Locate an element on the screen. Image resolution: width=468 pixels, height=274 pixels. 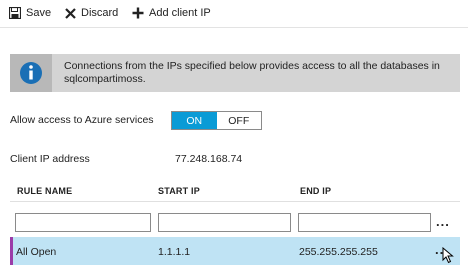
discard-label: Discard is located at coordinates (100, 13).